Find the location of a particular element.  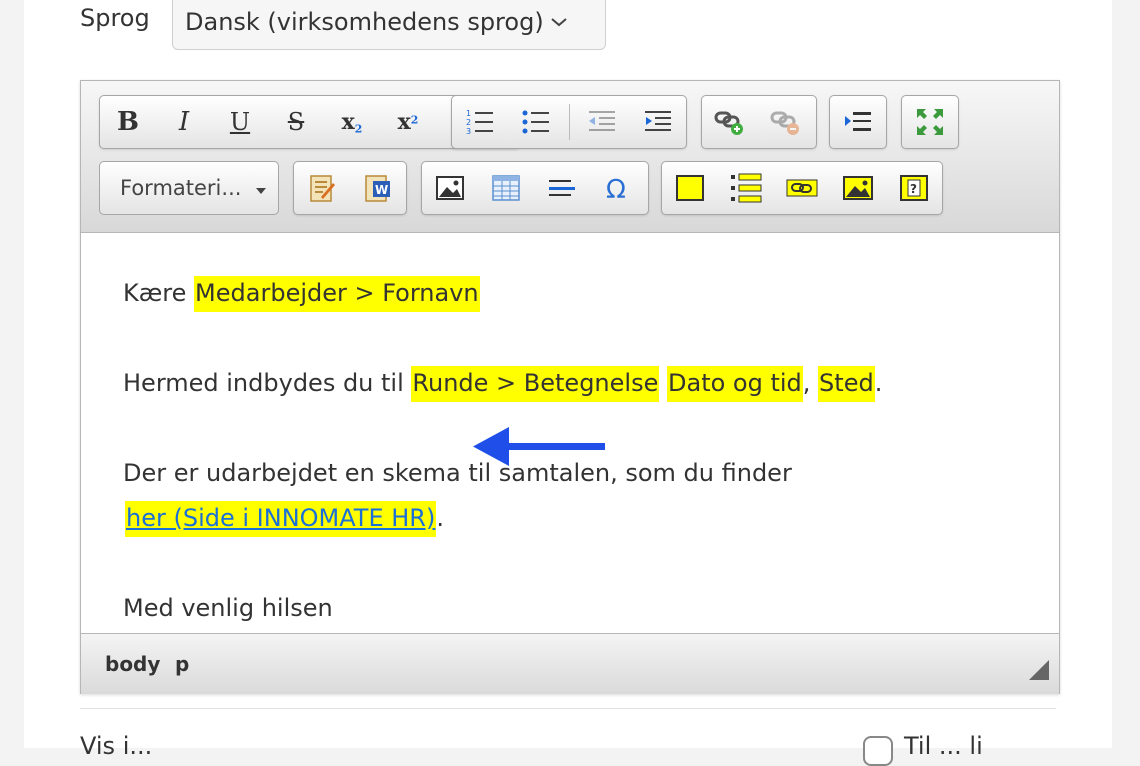

indent-icon is located at coordinates (658, 121).